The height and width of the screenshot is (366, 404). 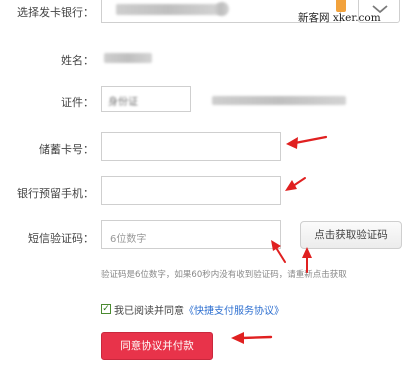 I want to click on sms-hint: 验证码是6位数字，如果60秒内没有收到验证码，请重新点击获取, so click(x=224, y=275).